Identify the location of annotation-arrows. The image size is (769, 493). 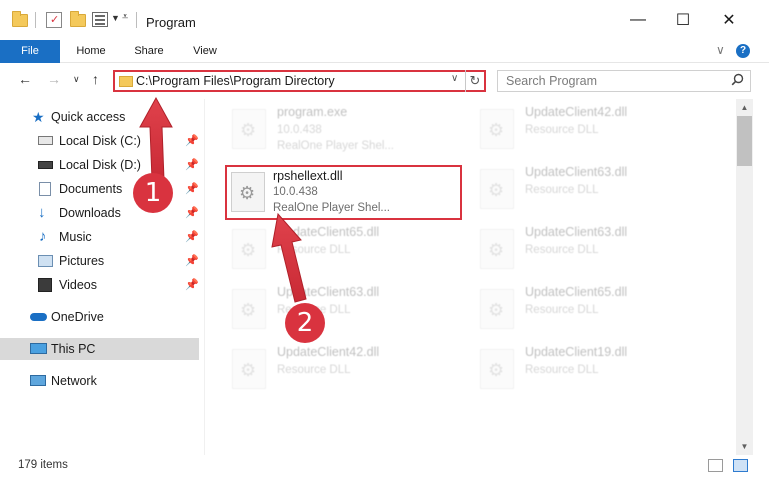
(223, 199).